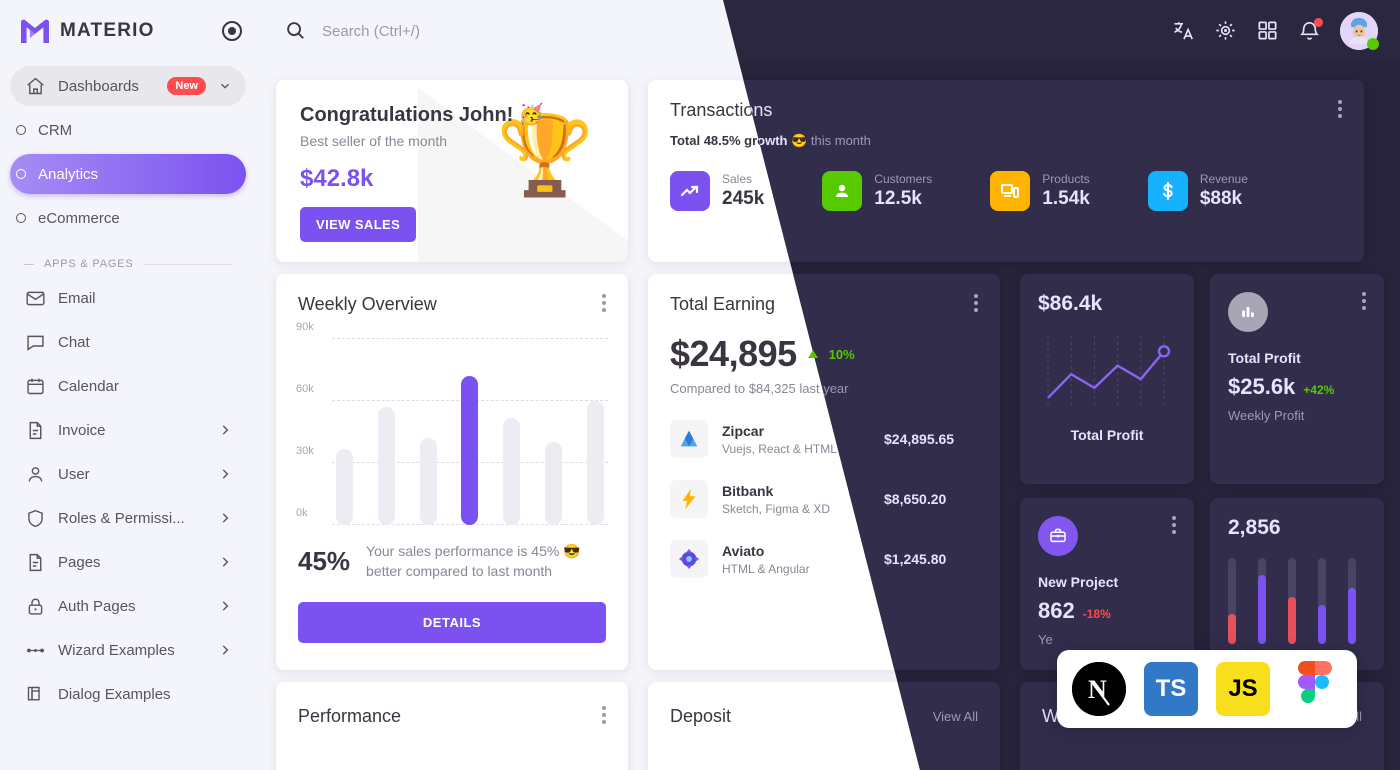 The width and height of the screenshot is (1400, 770). What do you see at coordinates (232, 31) in the screenshot?
I see `collapse-radio-icon` at bounding box center [232, 31].